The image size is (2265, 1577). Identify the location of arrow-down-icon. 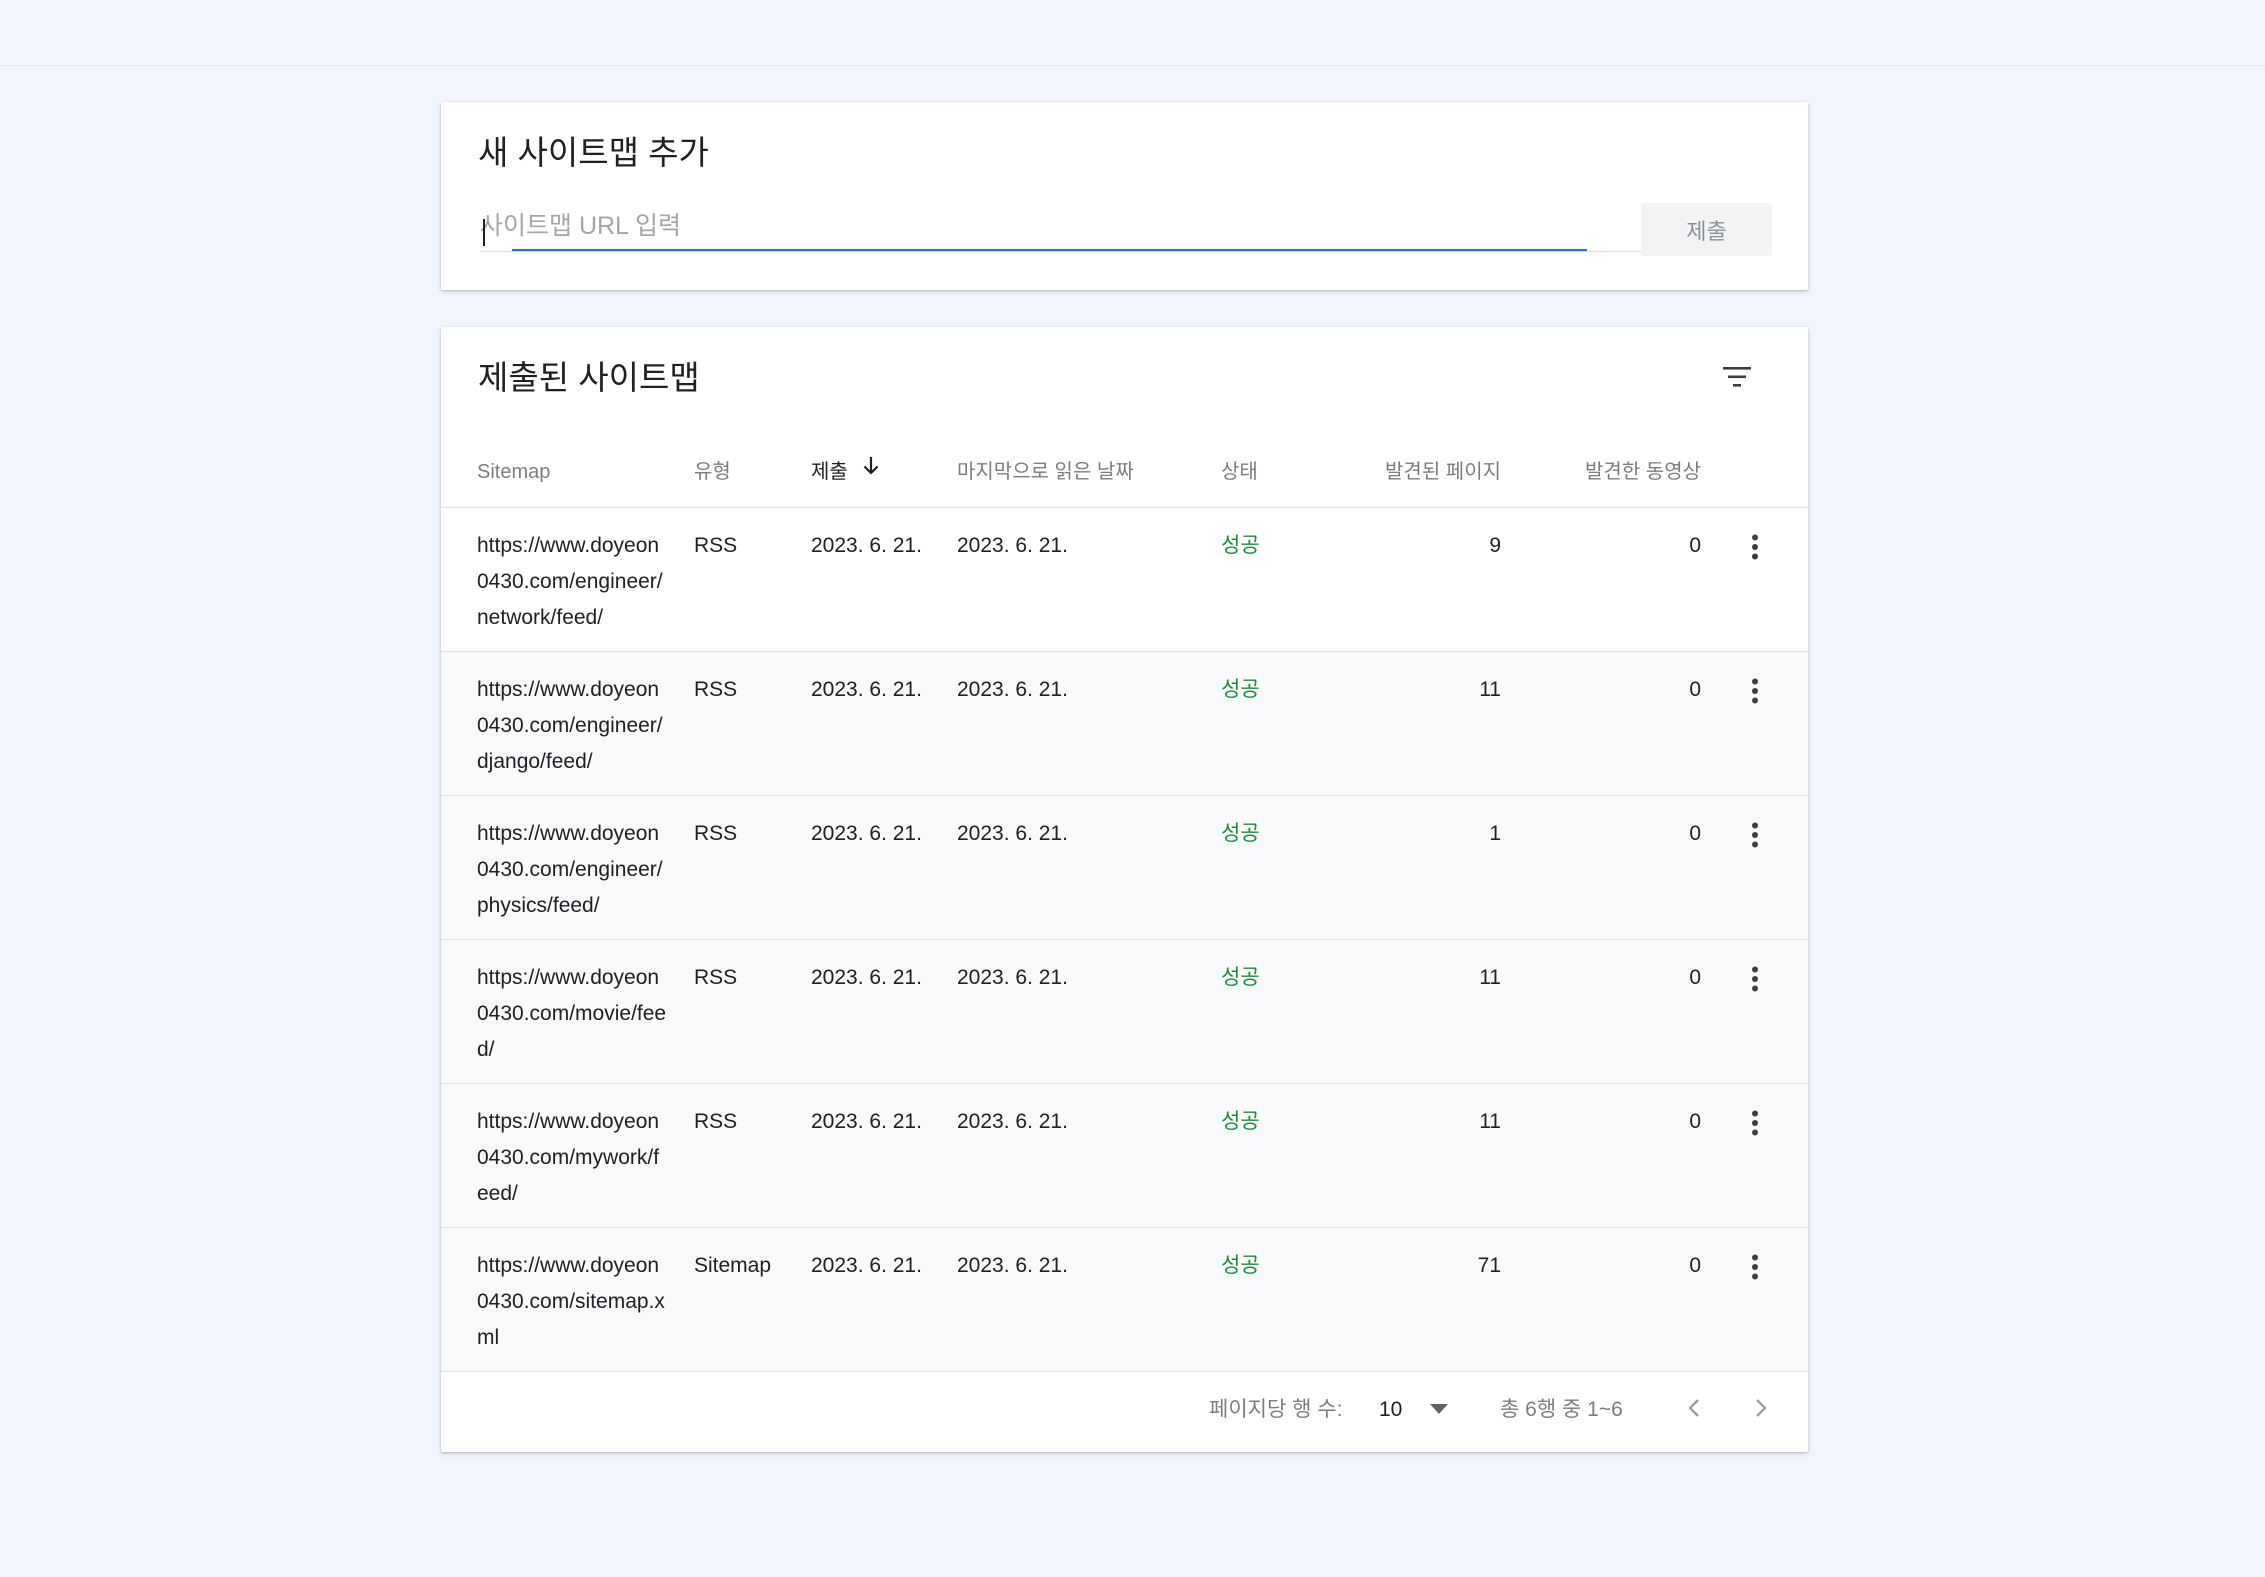
(871, 470).